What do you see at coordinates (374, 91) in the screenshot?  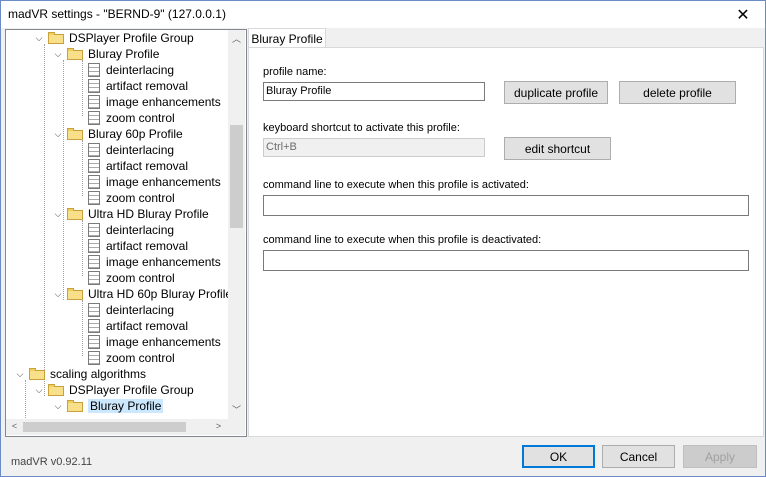 I see `profile-name-input: Bluray Profile` at bounding box center [374, 91].